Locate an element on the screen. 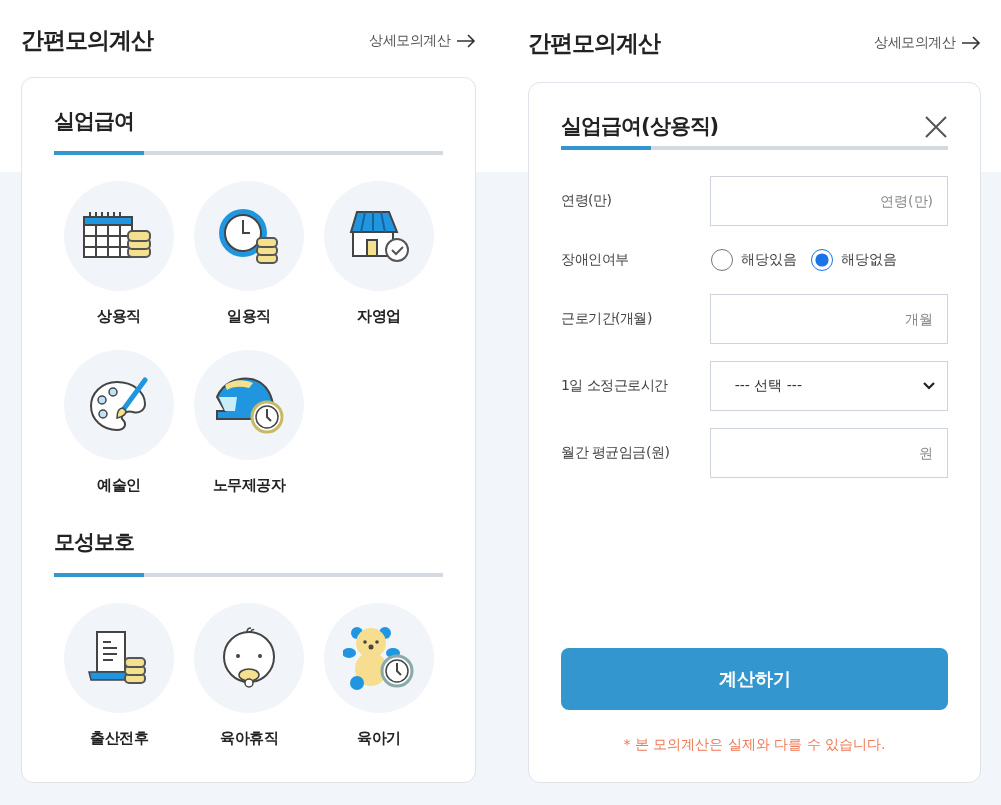 The height and width of the screenshot is (805, 1001). radio-label: 해당없음 is located at coordinates (869, 260).